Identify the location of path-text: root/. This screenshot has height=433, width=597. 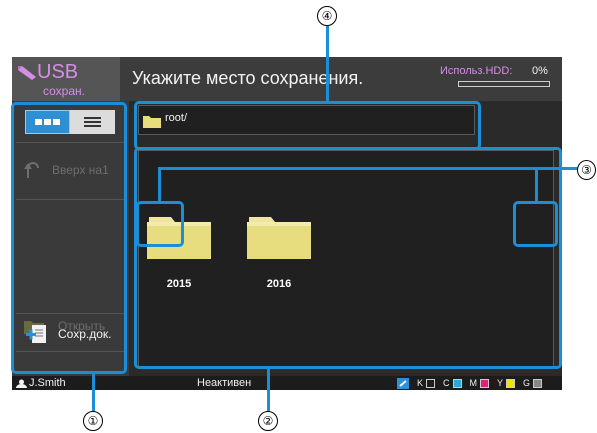
(176, 118).